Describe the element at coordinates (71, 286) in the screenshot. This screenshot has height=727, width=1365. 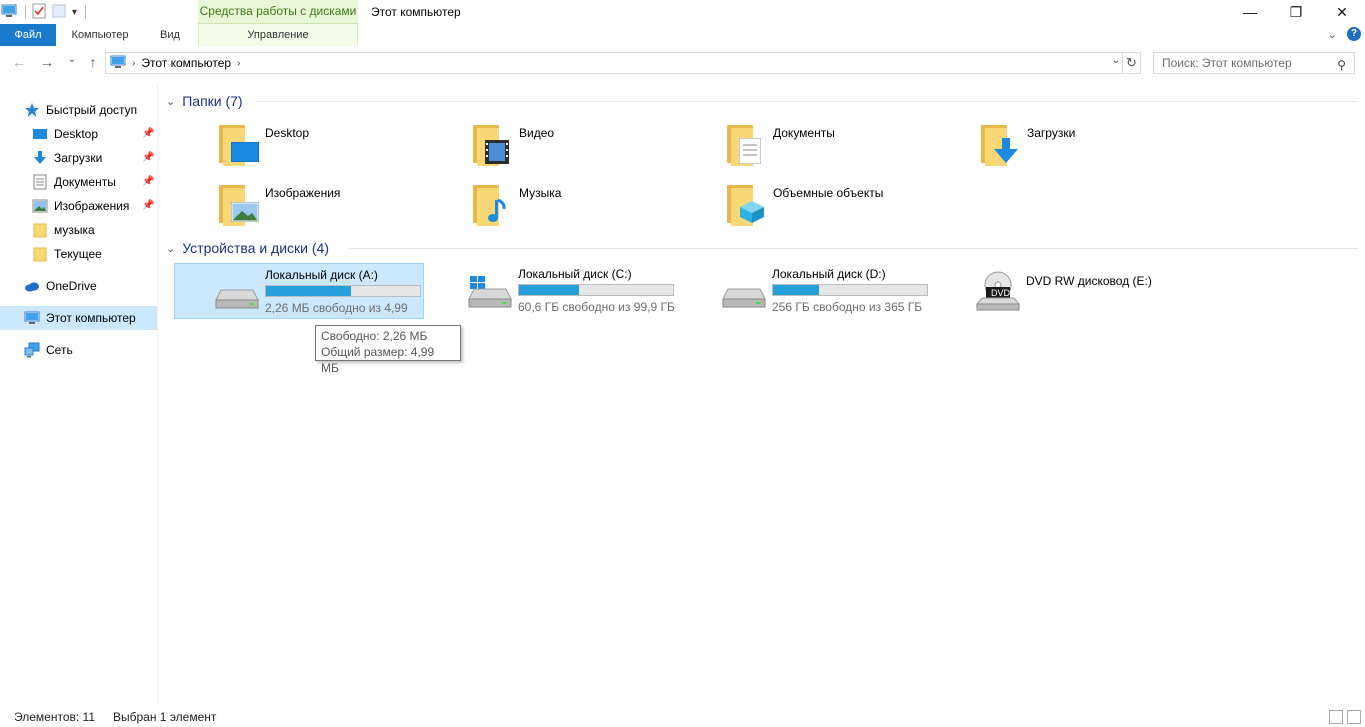
I see `sidebar-item-label: OneDrive` at that location.